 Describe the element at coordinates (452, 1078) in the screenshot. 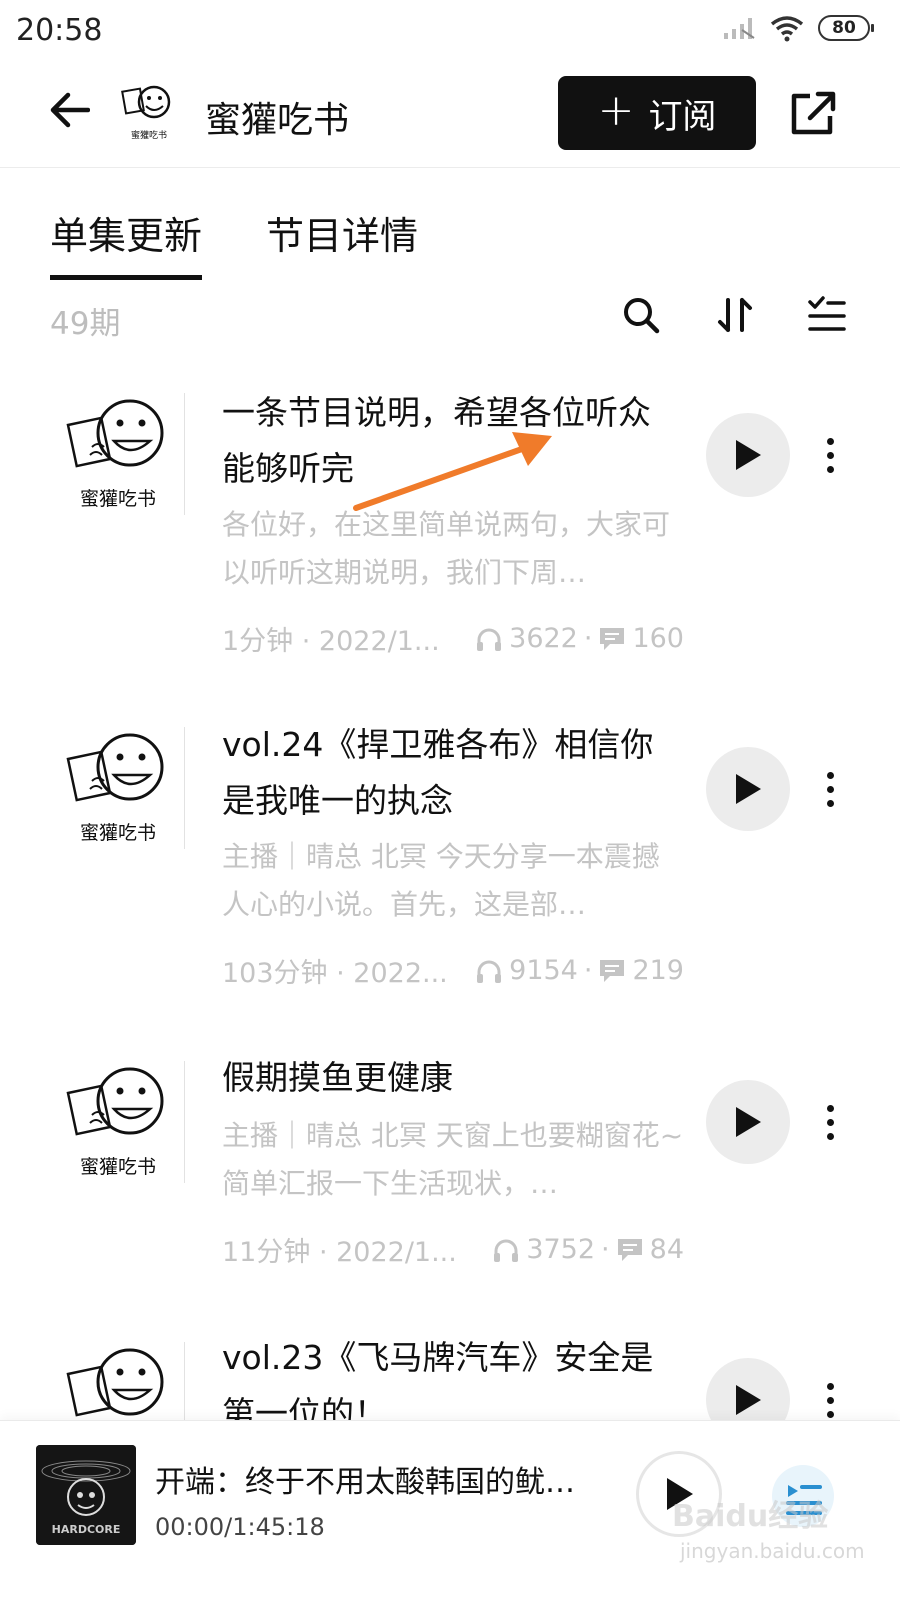

I see `episode-title: 假期摸鱼更健康` at that location.